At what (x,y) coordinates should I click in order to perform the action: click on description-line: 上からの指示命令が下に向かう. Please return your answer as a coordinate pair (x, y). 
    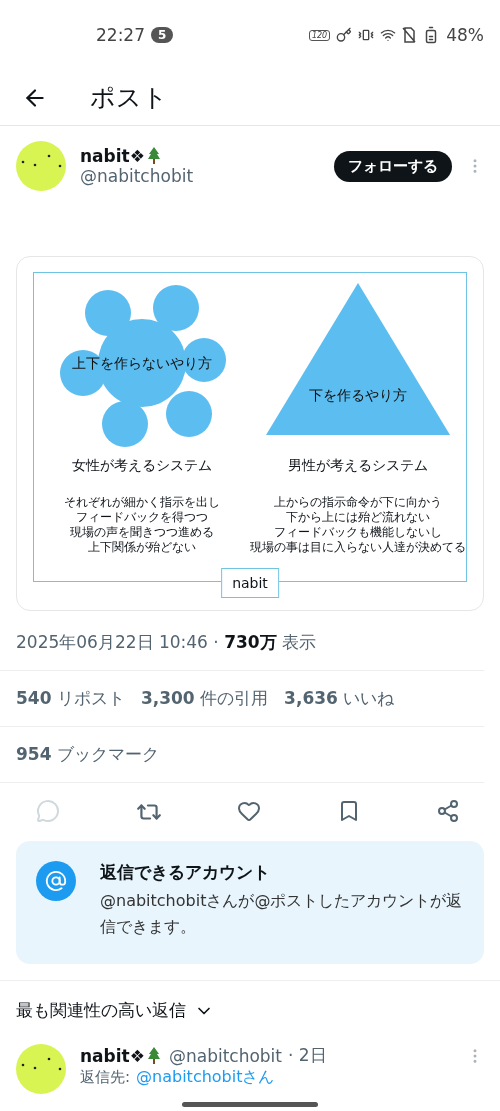
    Looking at the image, I should click on (358, 502).